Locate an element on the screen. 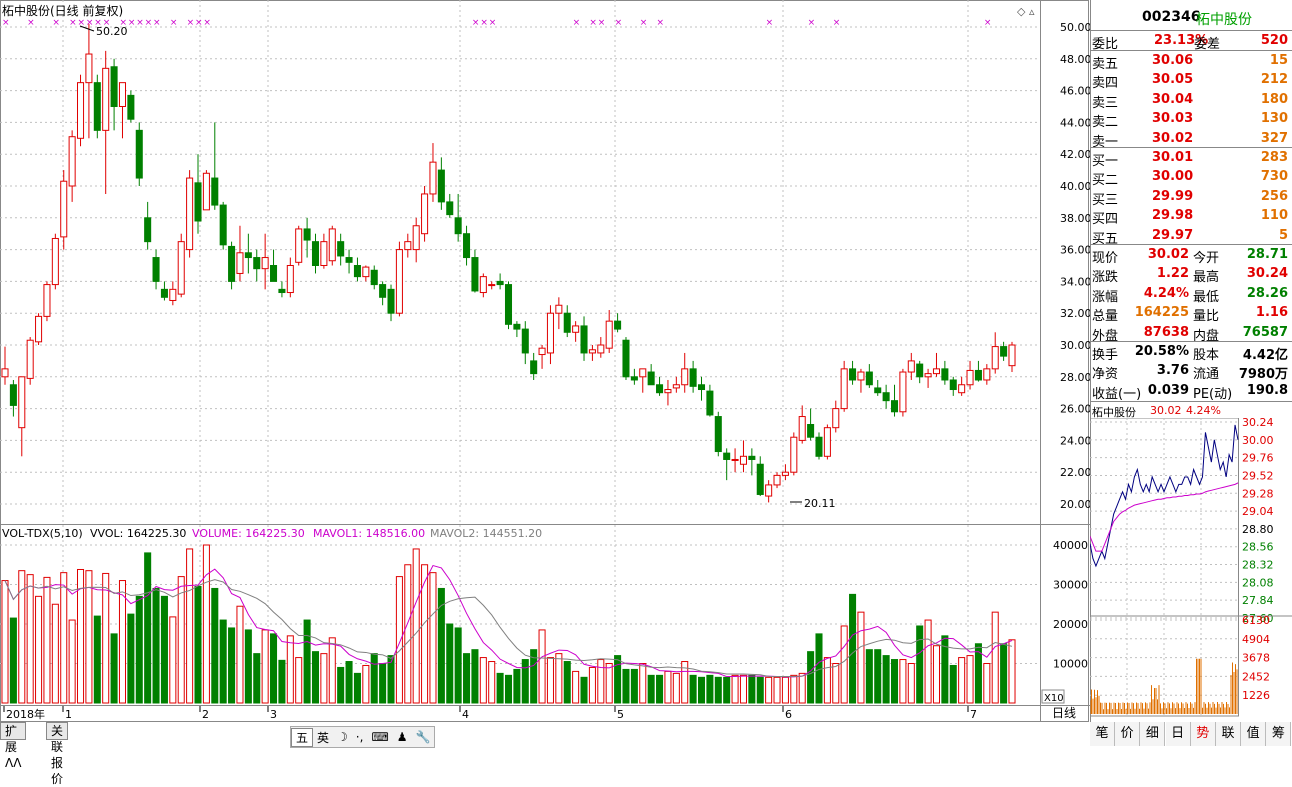 The image size is (1292, 787). ask-row: 卖五 30.06 15 is located at coordinates (1191, 61).